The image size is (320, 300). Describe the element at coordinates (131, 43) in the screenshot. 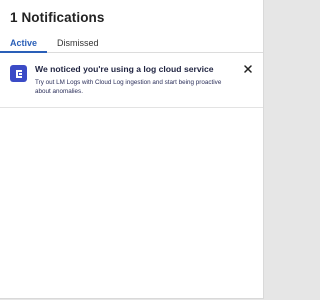

I see `notification-tabs: Active Dismissed` at that location.